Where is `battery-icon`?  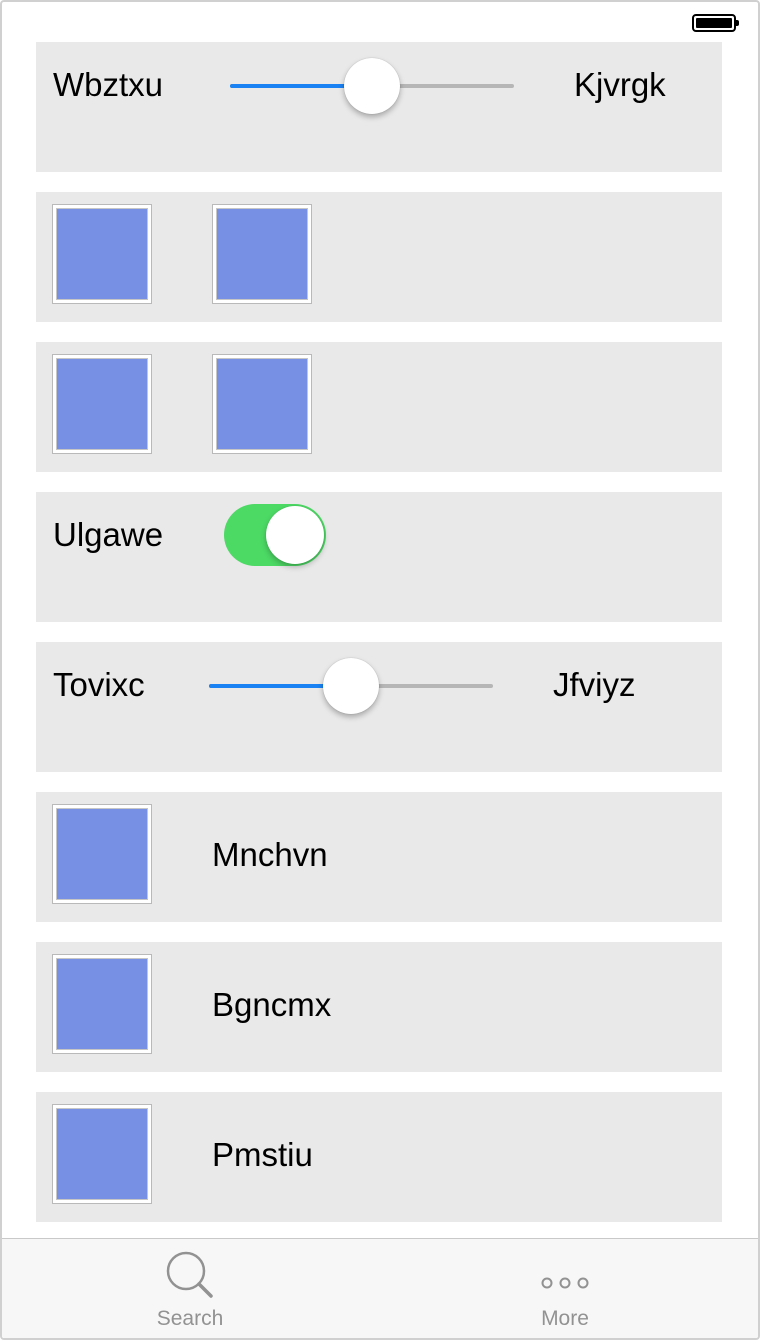 battery-icon is located at coordinates (715, 23).